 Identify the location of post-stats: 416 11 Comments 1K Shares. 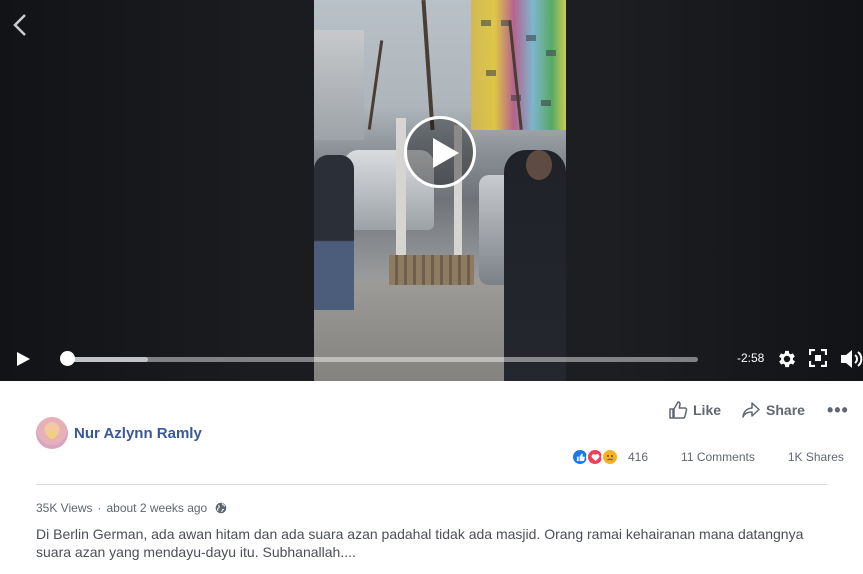
(707, 457).